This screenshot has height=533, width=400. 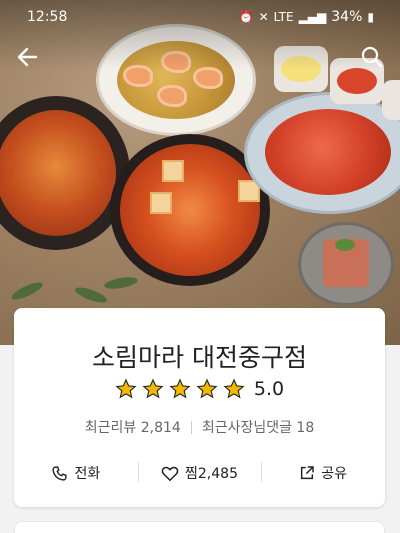 What do you see at coordinates (133, 427) in the screenshot?
I see `recent-reviews-link: 최근리뷰 2,814` at bounding box center [133, 427].